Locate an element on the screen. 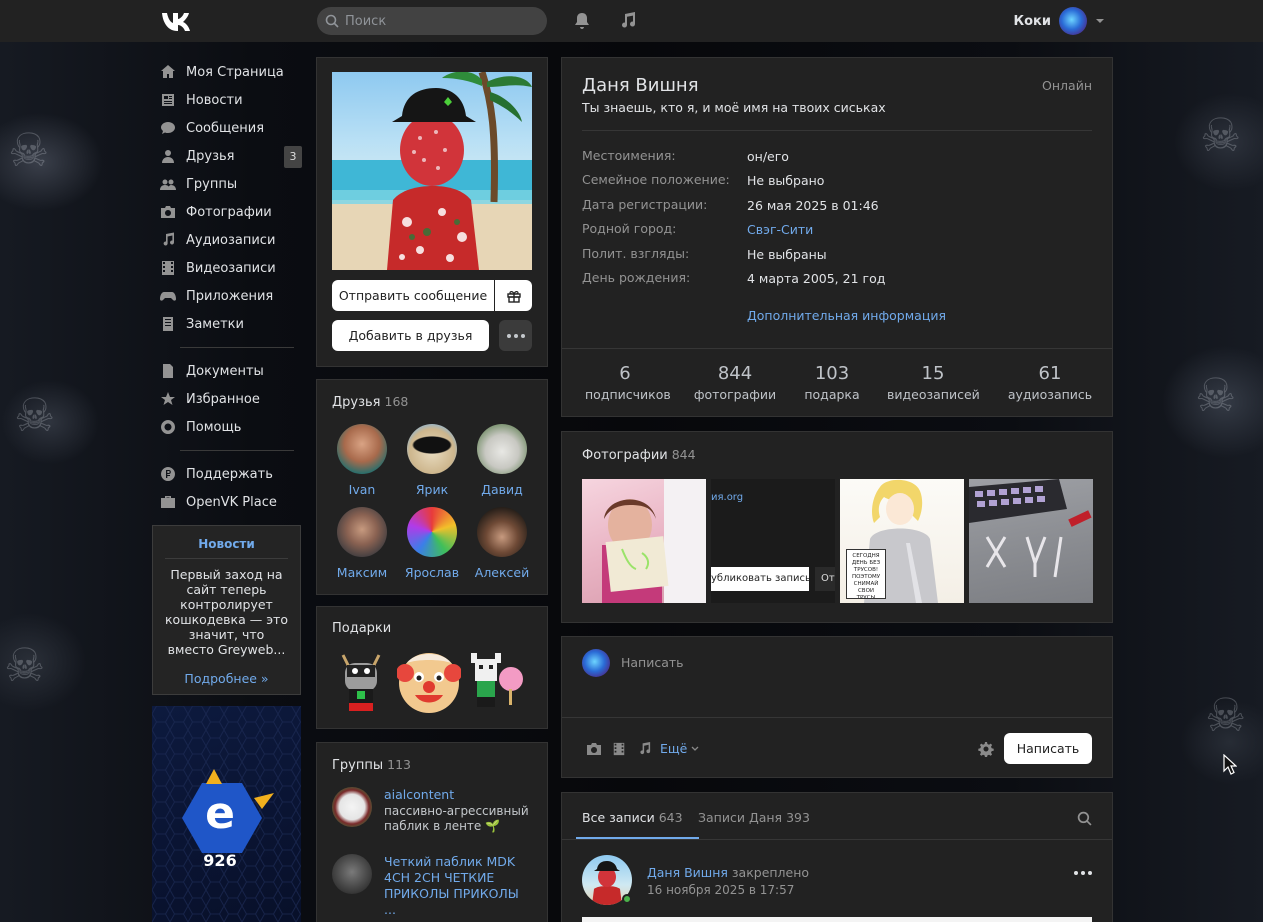  friend-item: Ярослав is located at coordinates (432, 543).